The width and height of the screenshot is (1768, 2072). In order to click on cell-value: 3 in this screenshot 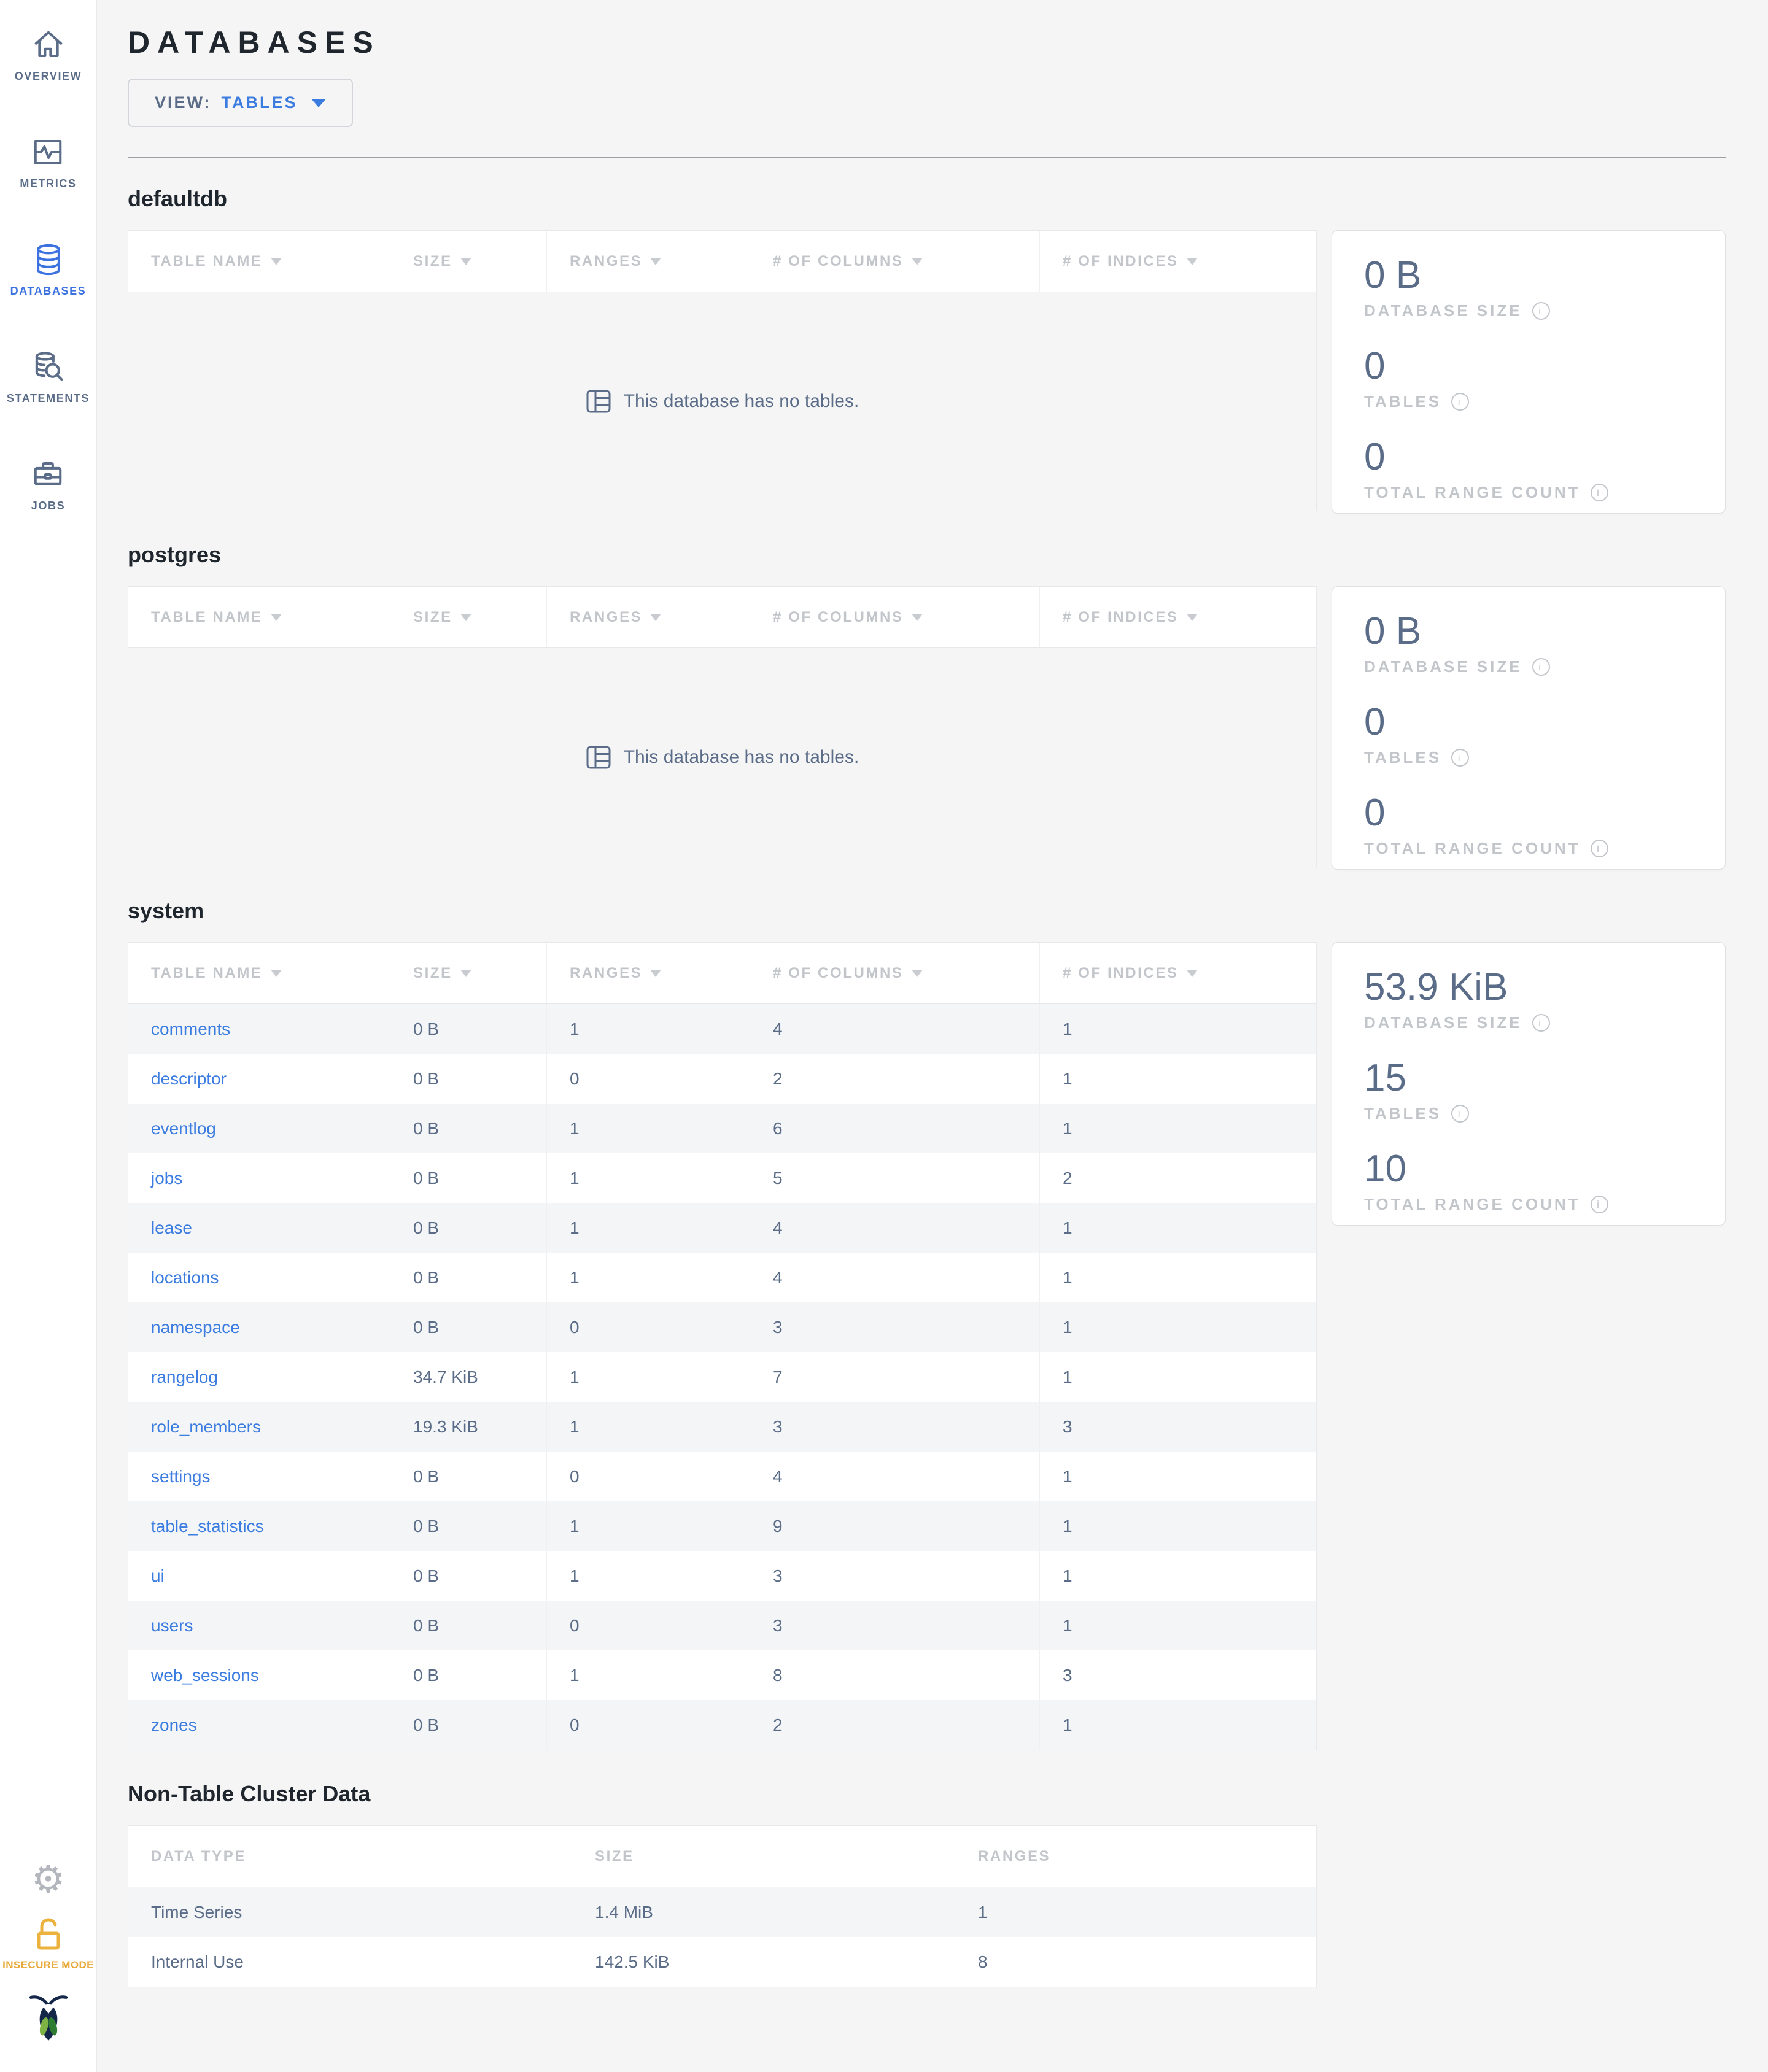, I will do `click(895, 1576)`.